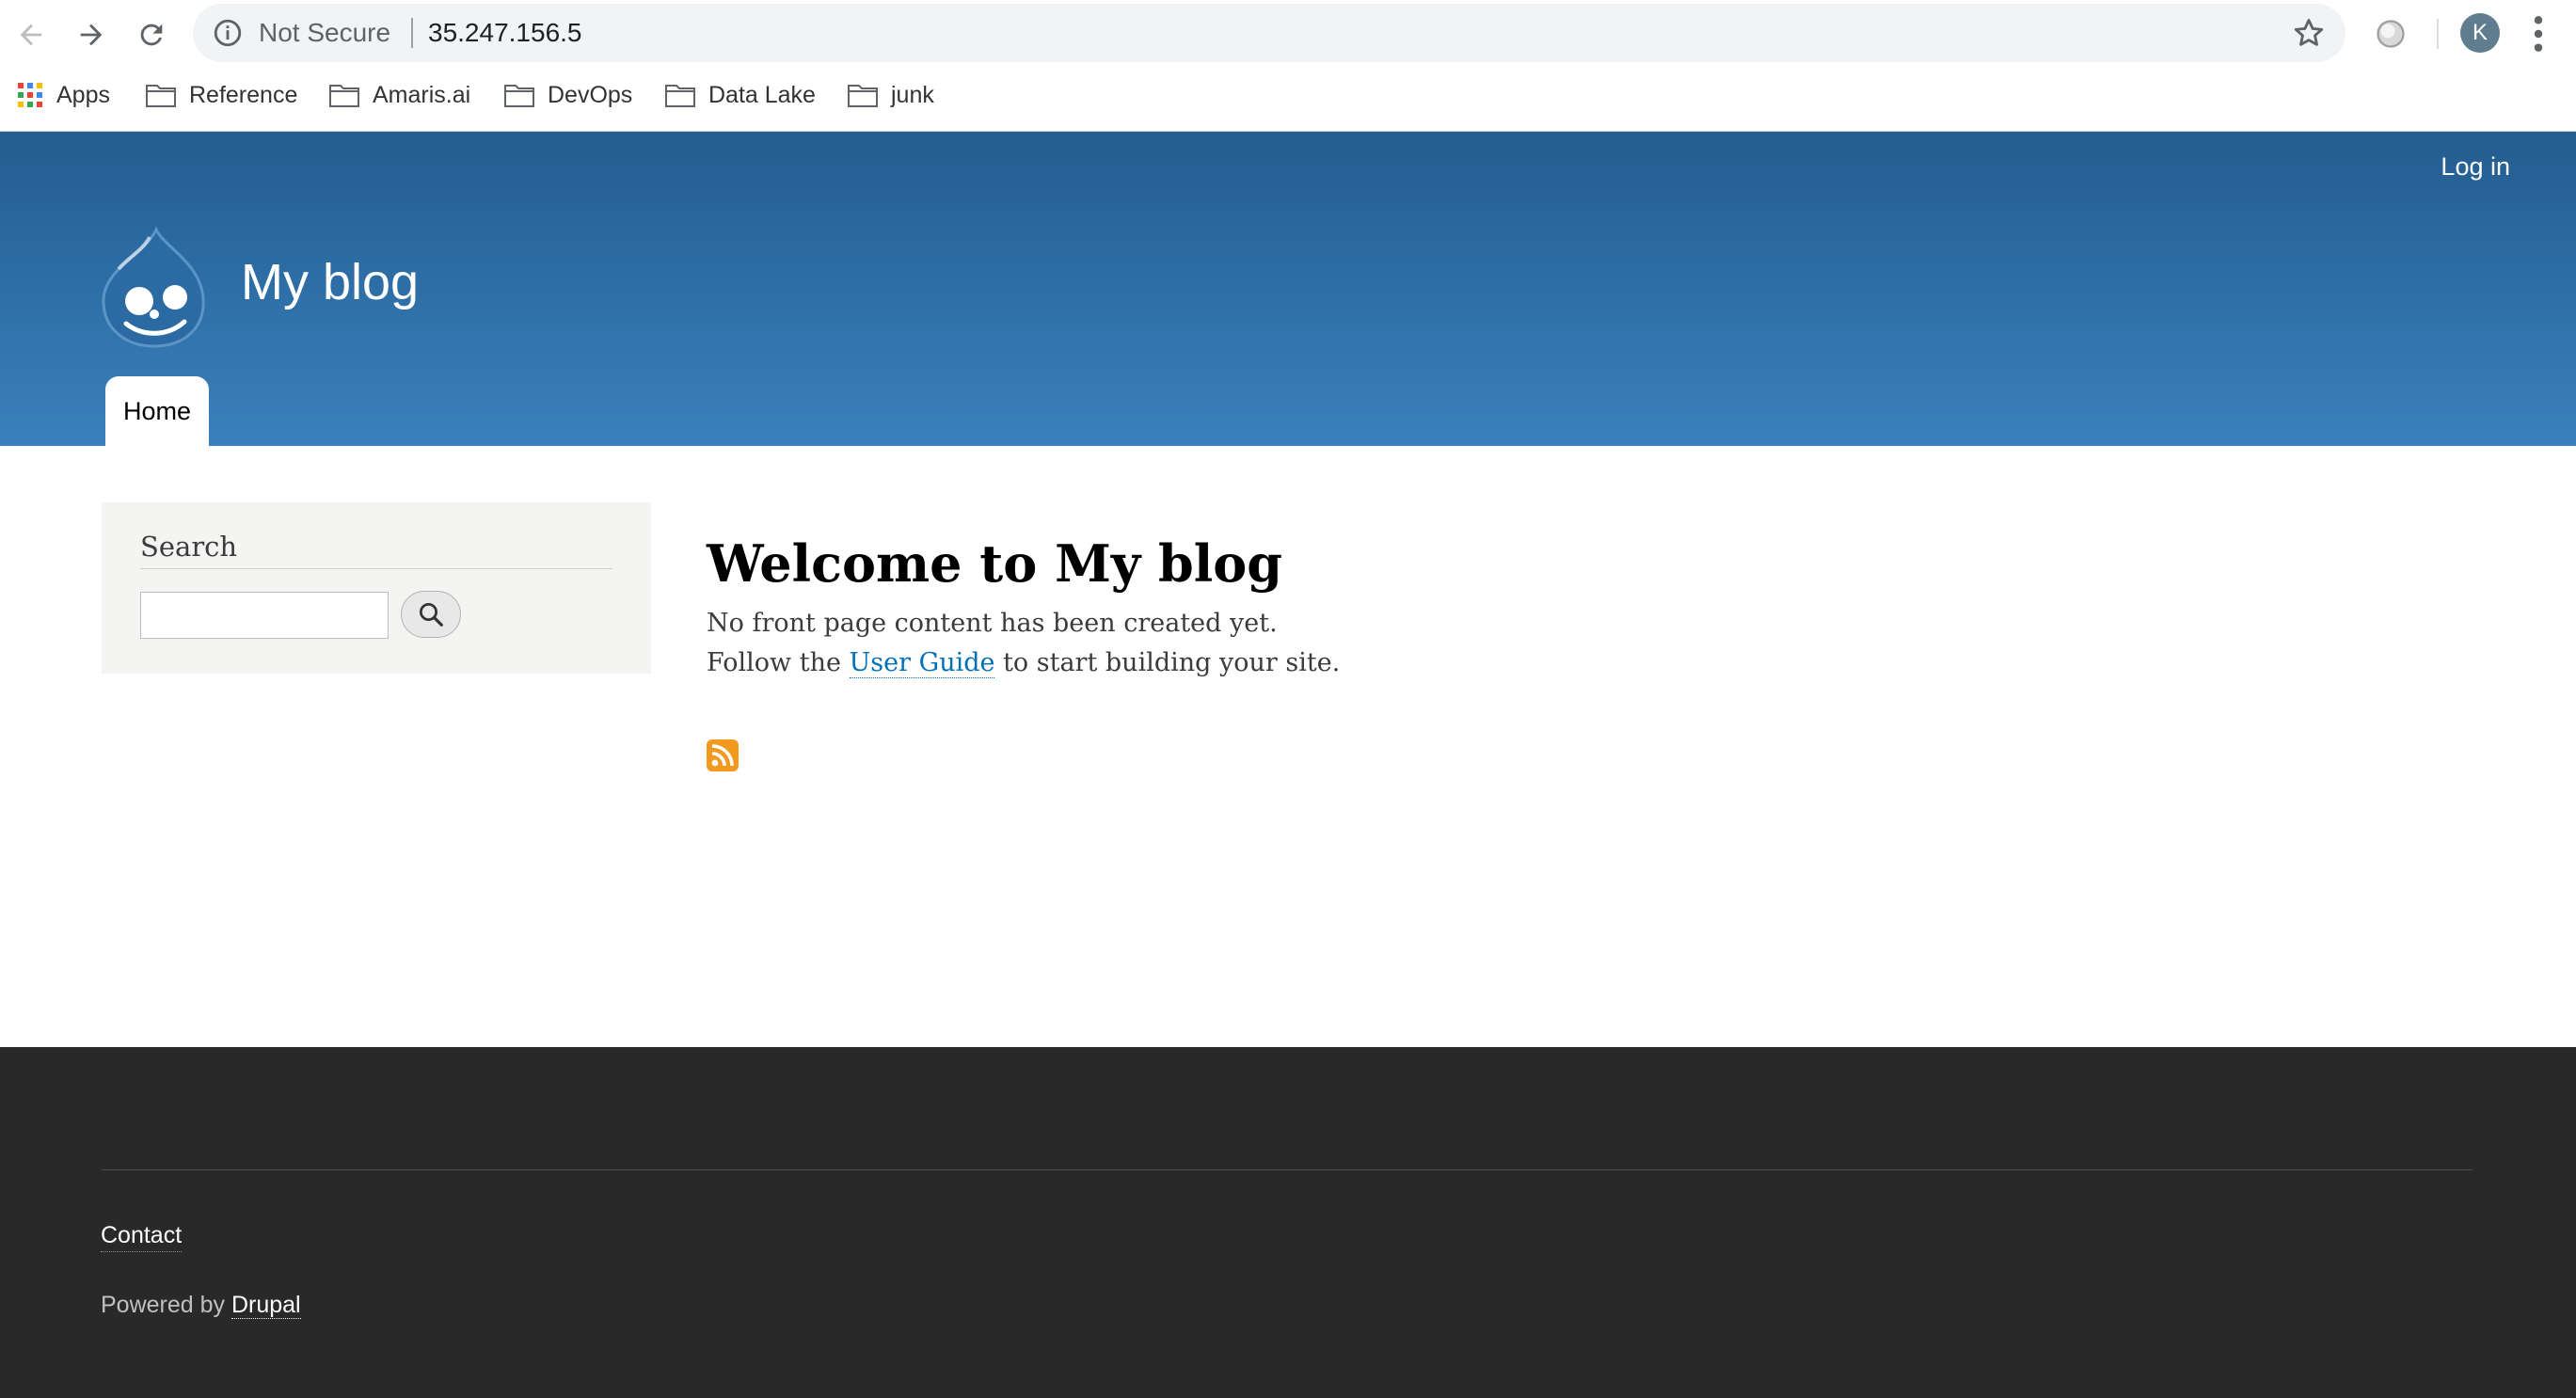  I want to click on bookmark-folder-data-lake: Data Lake, so click(740, 95).